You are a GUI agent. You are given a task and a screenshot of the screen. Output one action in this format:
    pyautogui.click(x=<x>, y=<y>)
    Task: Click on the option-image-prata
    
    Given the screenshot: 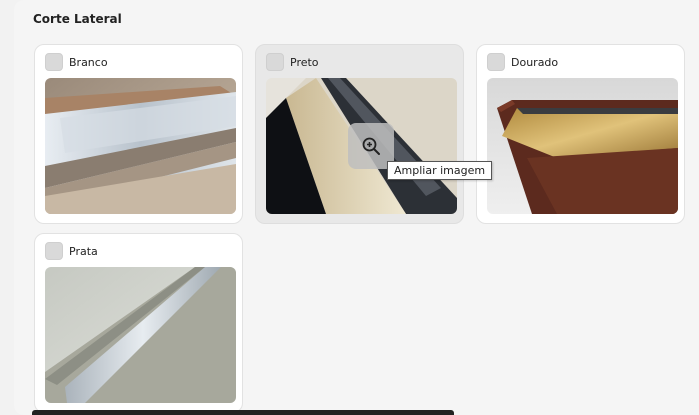 What is the action you would take?
    pyautogui.click(x=140, y=335)
    